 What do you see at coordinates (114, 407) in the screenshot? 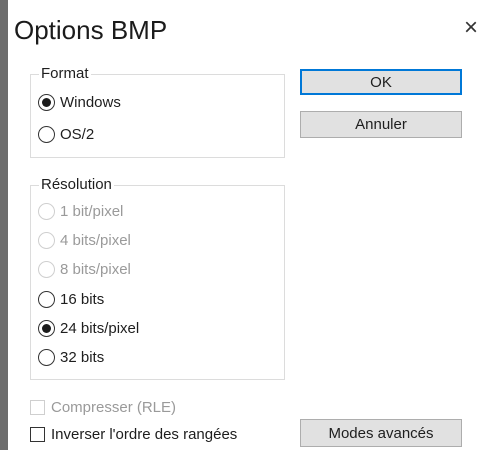
I see `checkbox-label: Compresser (RLE)` at bounding box center [114, 407].